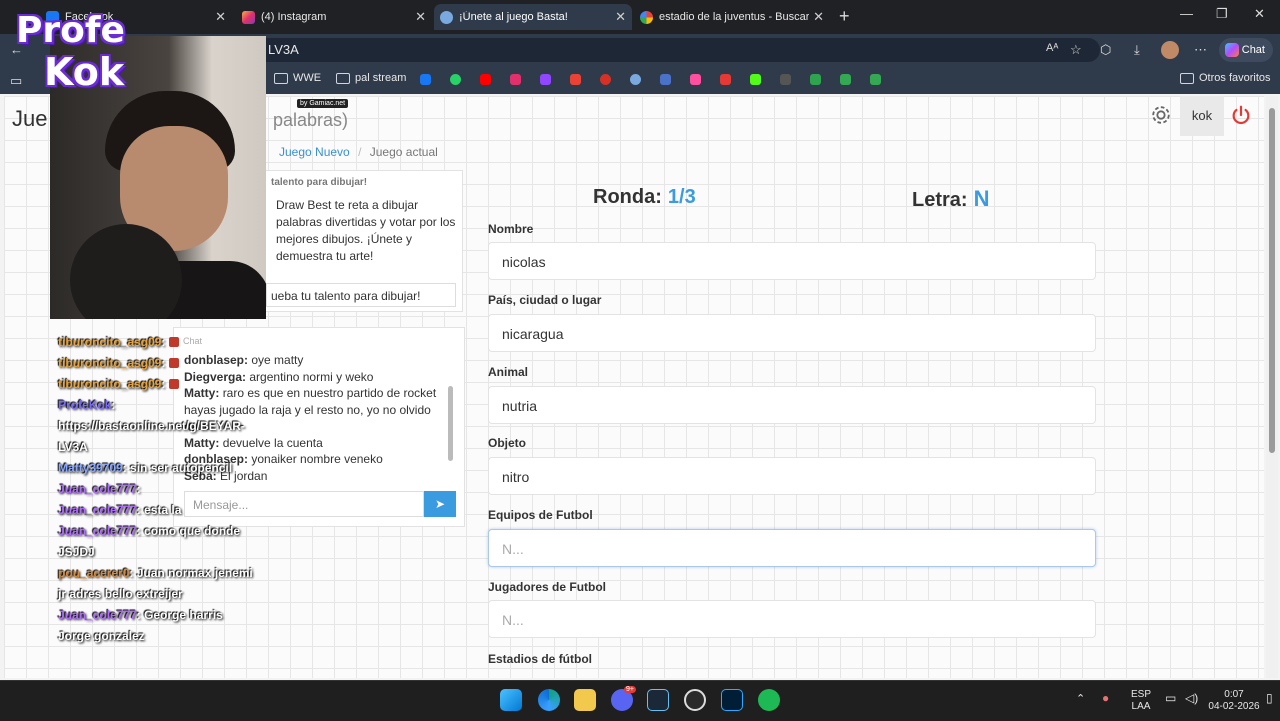  What do you see at coordinates (84, 72) in the screenshot?
I see `logo-line2: Kok` at bounding box center [84, 72].